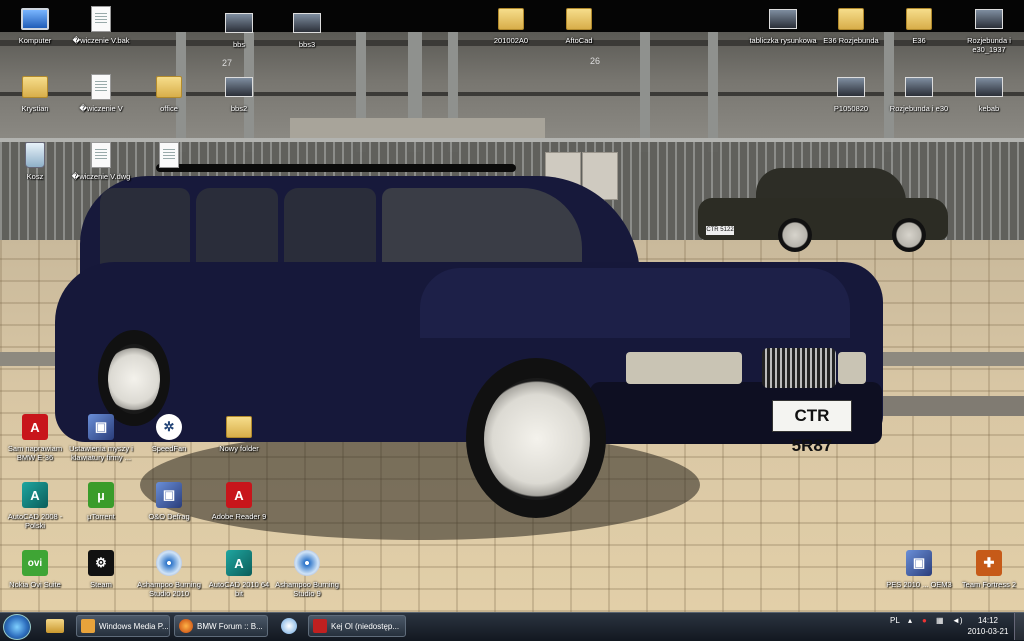 This screenshot has width=1024, height=641. Describe the element at coordinates (239, 28) in the screenshot. I see `desktop-icon-bbs: bbs` at that location.